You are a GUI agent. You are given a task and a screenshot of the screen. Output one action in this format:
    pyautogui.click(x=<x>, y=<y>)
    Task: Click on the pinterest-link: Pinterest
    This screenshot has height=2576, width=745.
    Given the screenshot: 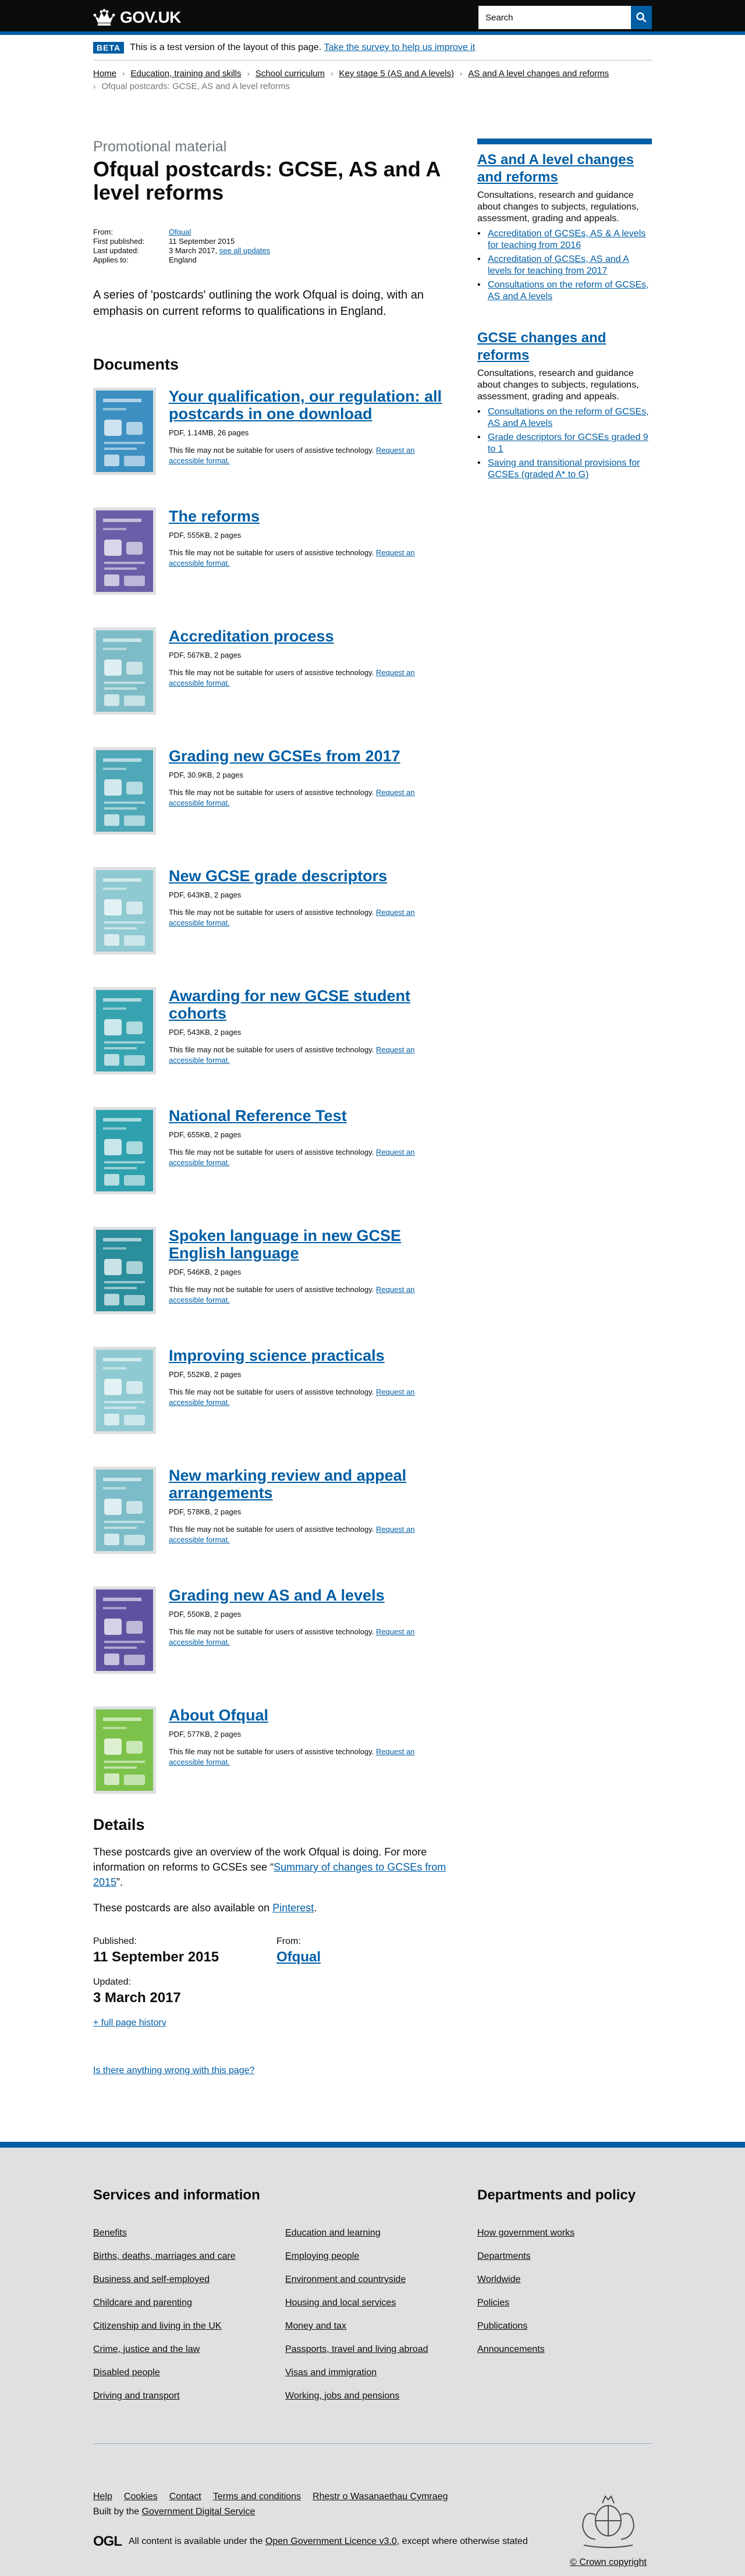 What is the action you would take?
    pyautogui.click(x=293, y=1908)
    